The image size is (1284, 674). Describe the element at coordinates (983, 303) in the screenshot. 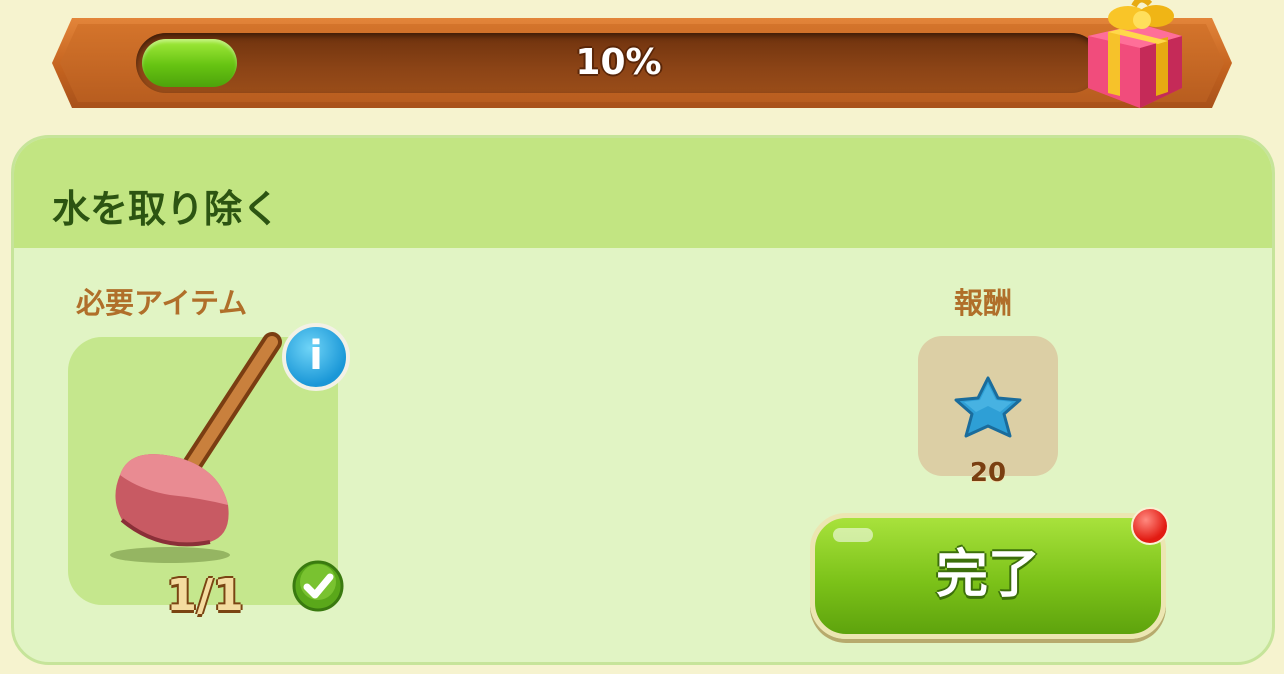

I see `reward-label: 報酬` at that location.